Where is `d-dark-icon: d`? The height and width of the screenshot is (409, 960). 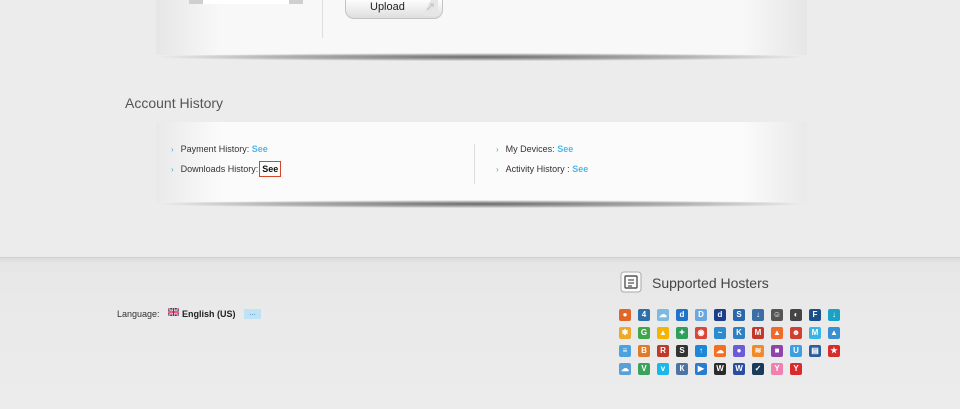
d-dark-icon: d is located at coordinates (682, 315).